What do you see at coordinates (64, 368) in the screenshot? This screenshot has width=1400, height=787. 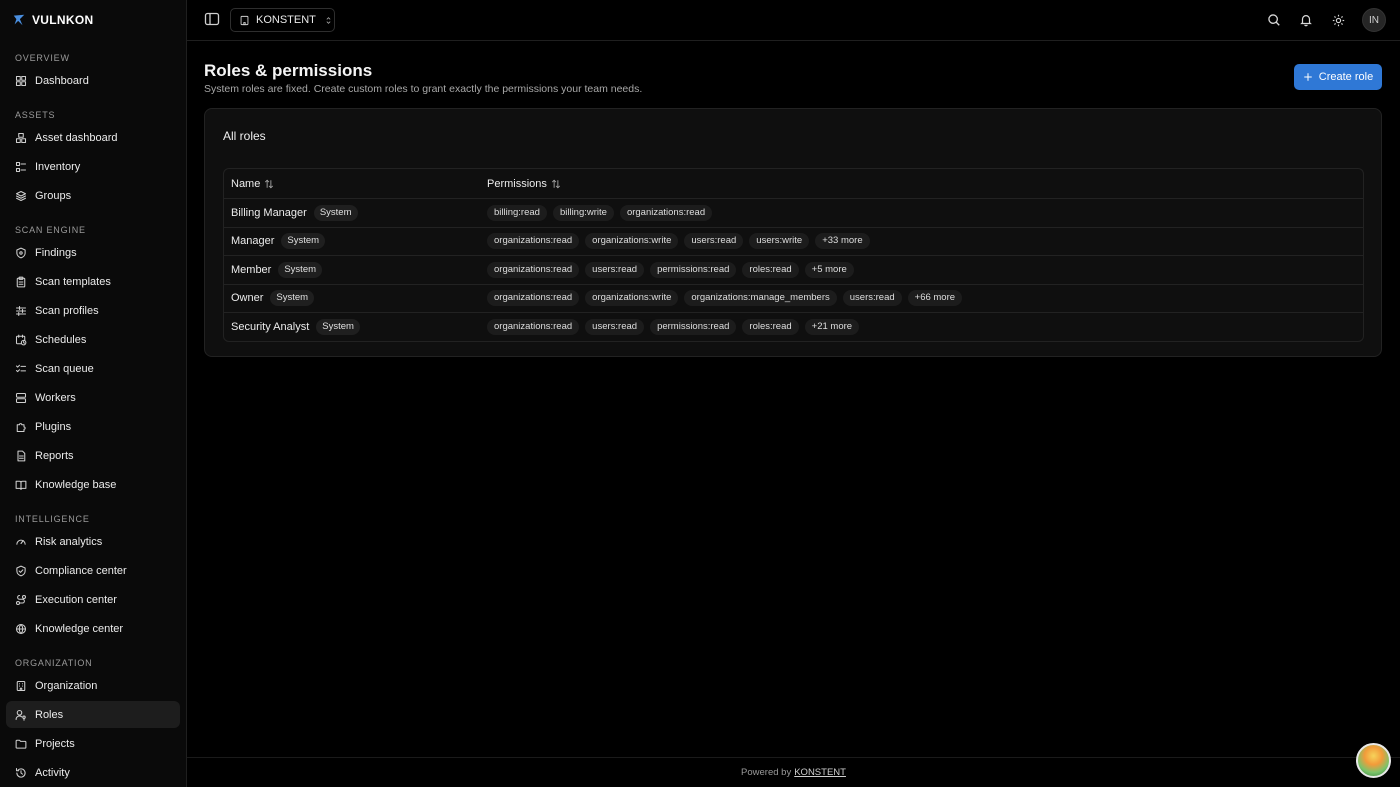 I see `sidebar-item-label: Scan queue` at bounding box center [64, 368].